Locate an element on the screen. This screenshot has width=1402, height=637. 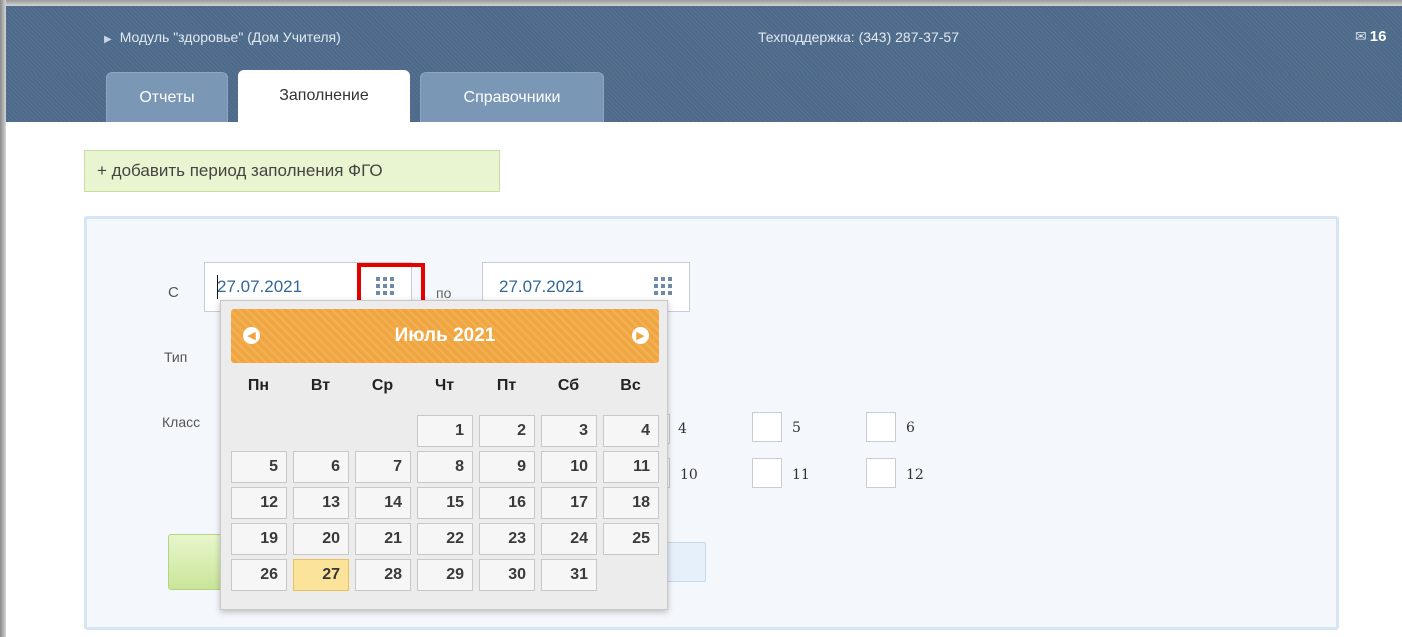
weekday-label: Вс is located at coordinates (630, 385).